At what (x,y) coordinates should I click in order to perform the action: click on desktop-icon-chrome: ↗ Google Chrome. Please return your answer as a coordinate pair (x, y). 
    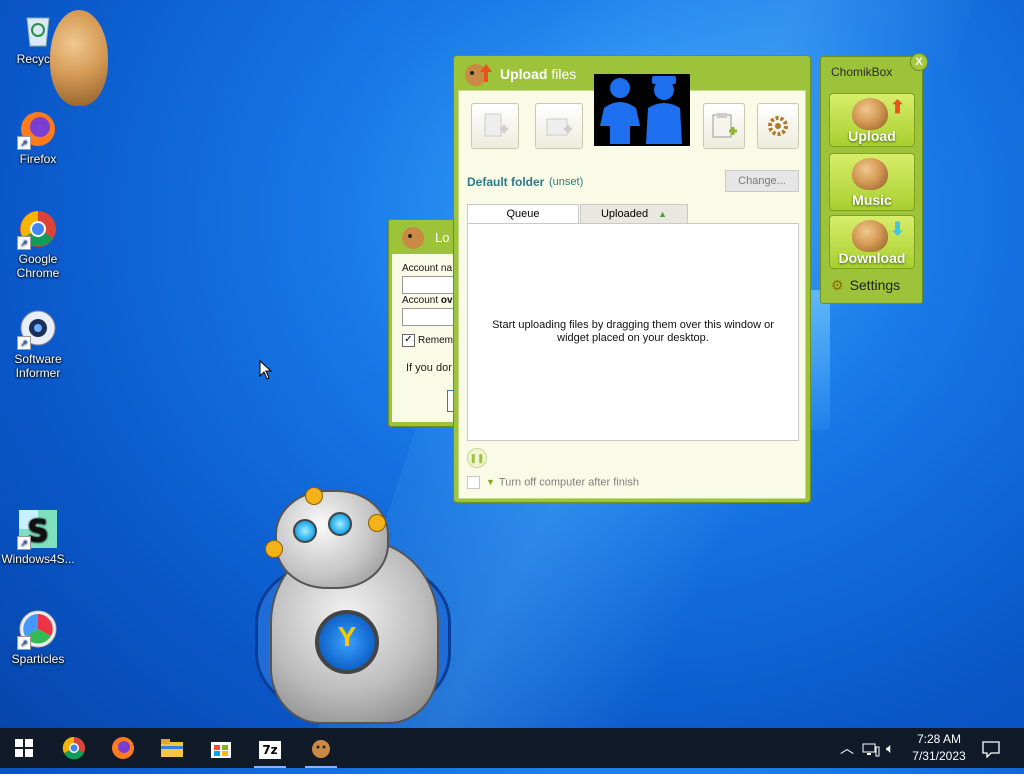
    Looking at the image, I should click on (38, 244).